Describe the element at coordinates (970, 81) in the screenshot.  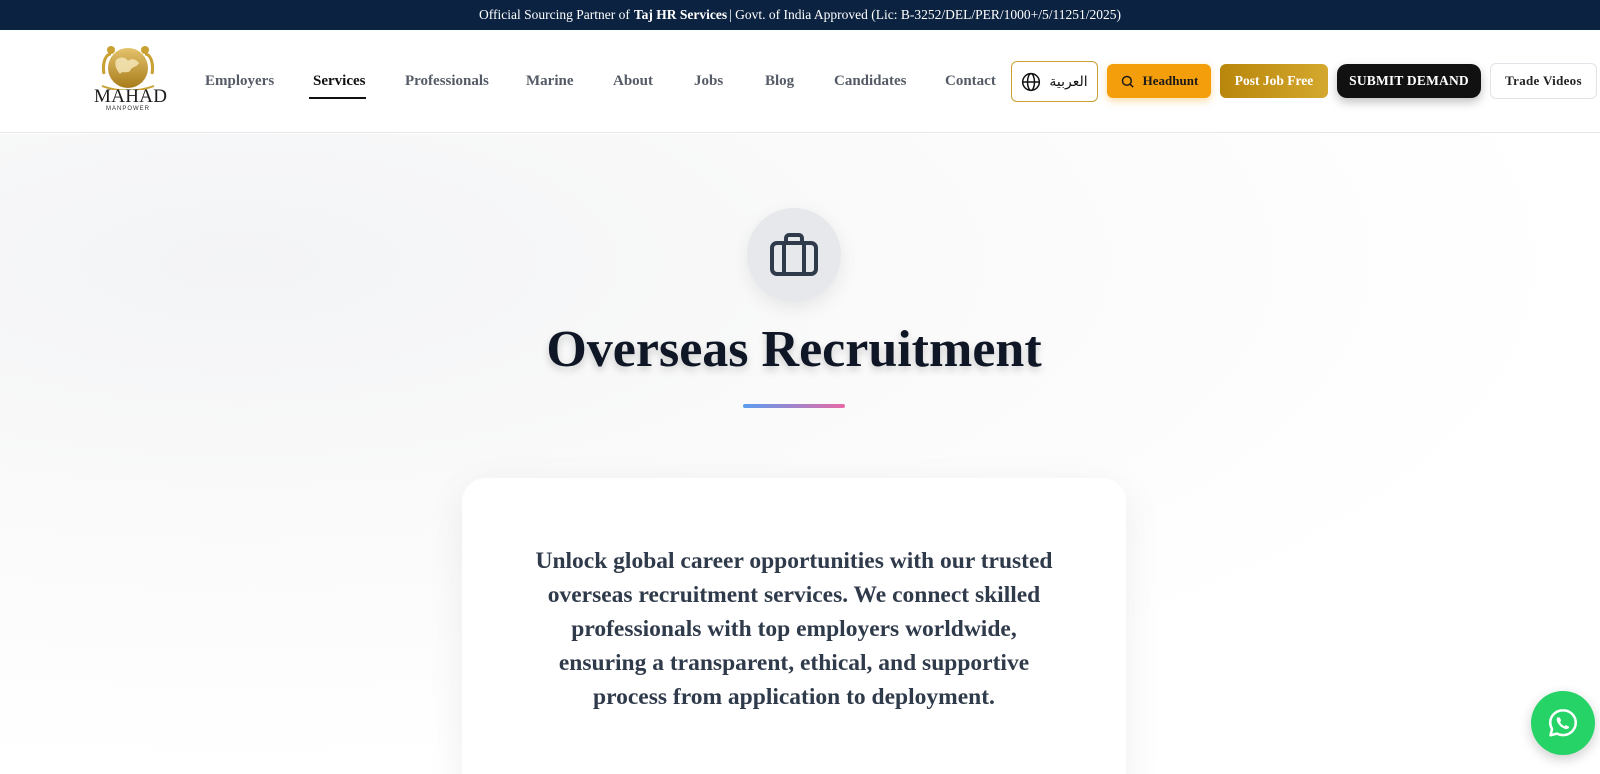
I see `nav-contact: Contact` at that location.